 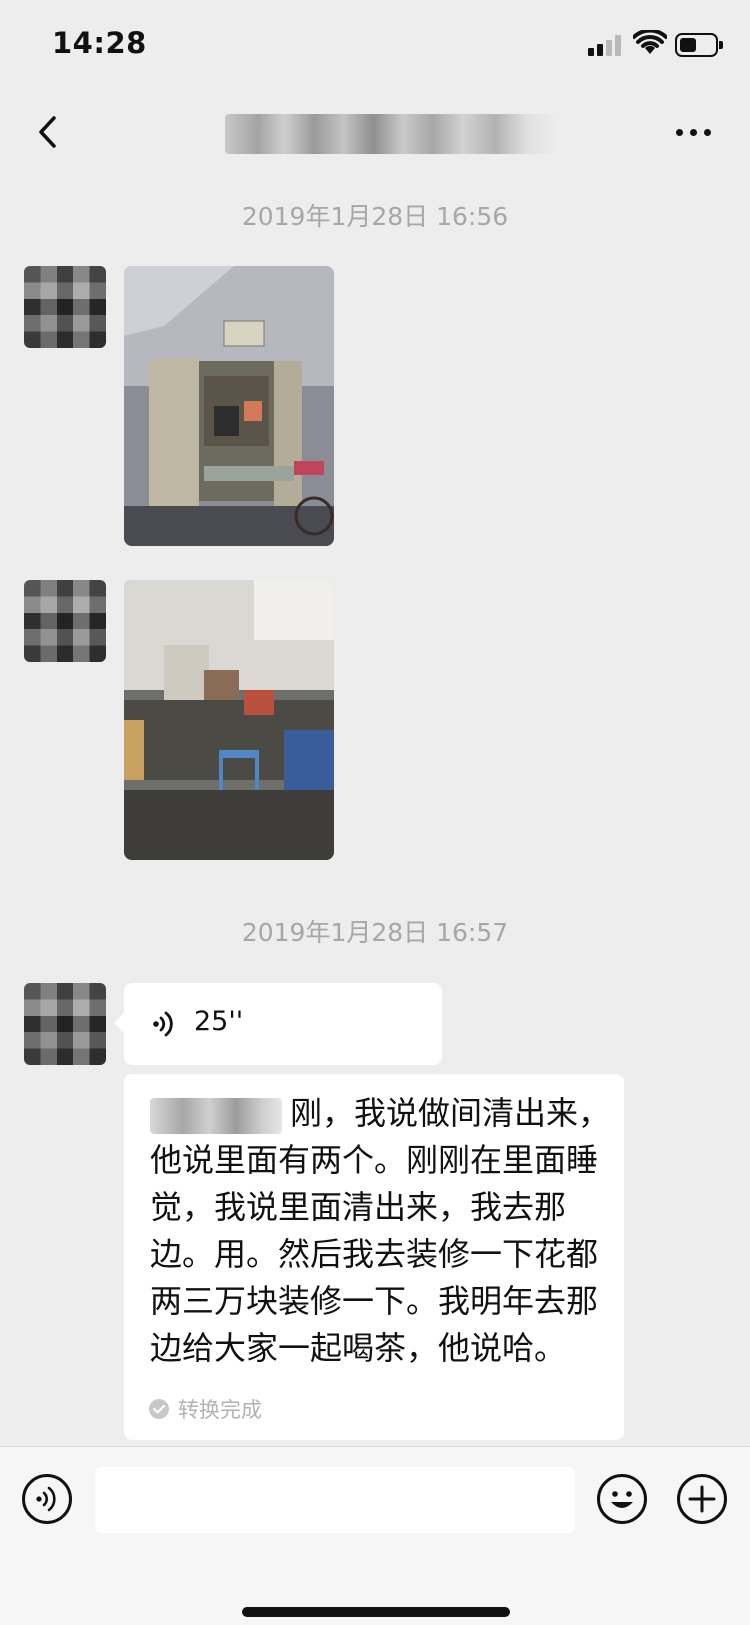 I want to click on timestamp: 2019年1月28日 16:56, so click(x=375, y=216).